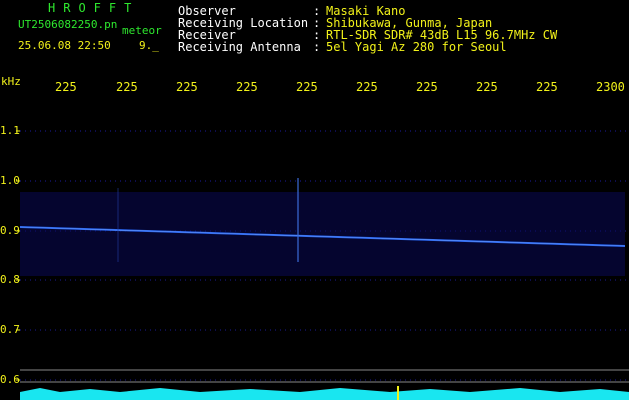  What do you see at coordinates (68, 24) in the screenshot?
I see `file-name: UT2506082250.pn` at bounding box center [68, 24].